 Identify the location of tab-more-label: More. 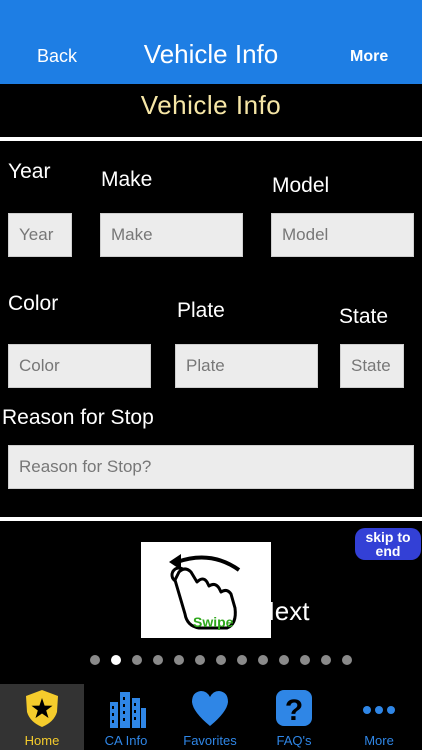
(379, 740).